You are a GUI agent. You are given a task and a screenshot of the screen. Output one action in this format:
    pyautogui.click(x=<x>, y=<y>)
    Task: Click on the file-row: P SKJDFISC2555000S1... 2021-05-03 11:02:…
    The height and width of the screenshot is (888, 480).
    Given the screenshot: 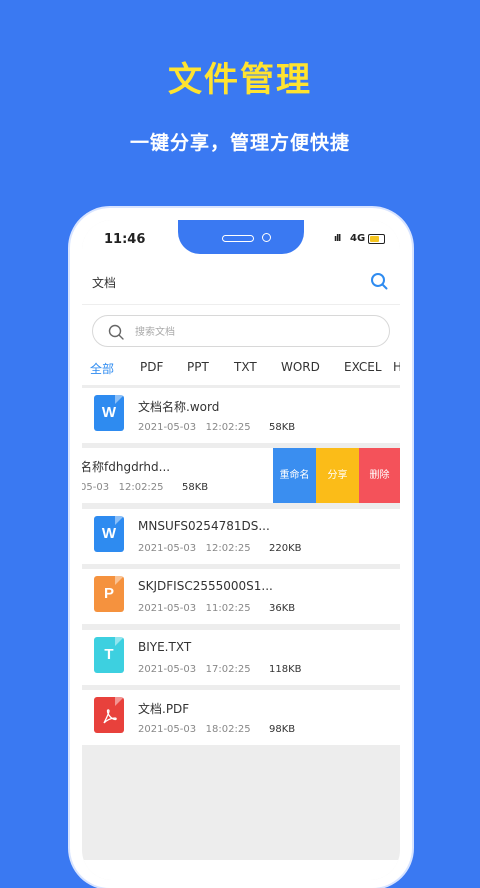 What is the action you would take?
    pyautogui.click(x=241, y=596)
    